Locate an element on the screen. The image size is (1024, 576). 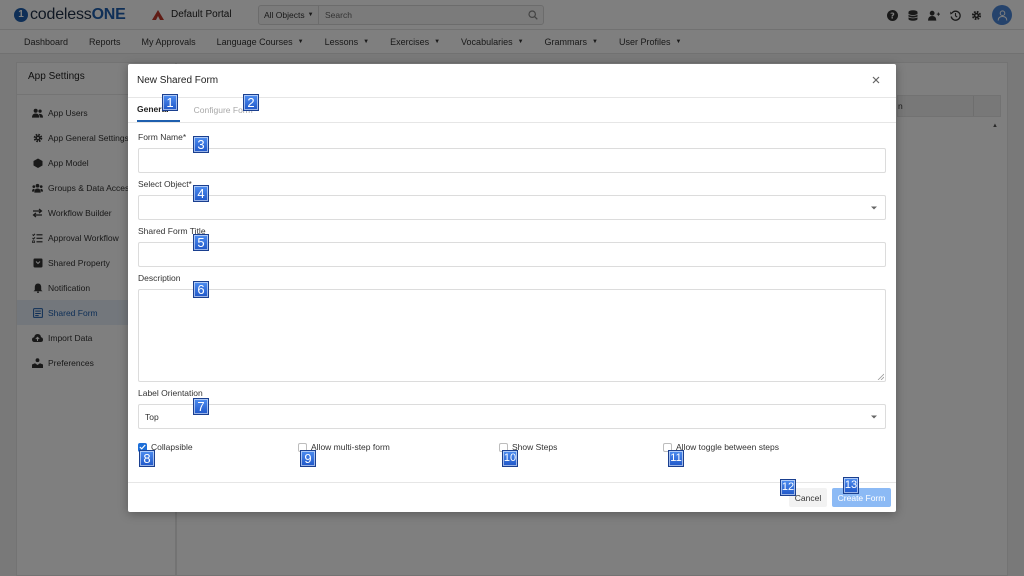
form-name-group: Form Name* is located at coordinates (512, 152).